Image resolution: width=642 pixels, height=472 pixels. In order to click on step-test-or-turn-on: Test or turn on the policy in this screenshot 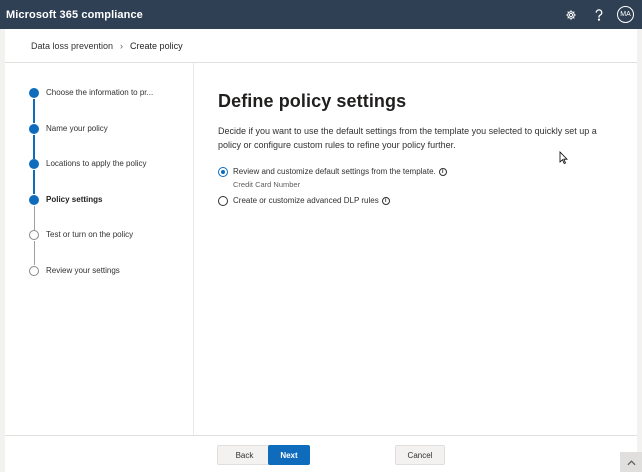, I will do `click(91, 247)`.